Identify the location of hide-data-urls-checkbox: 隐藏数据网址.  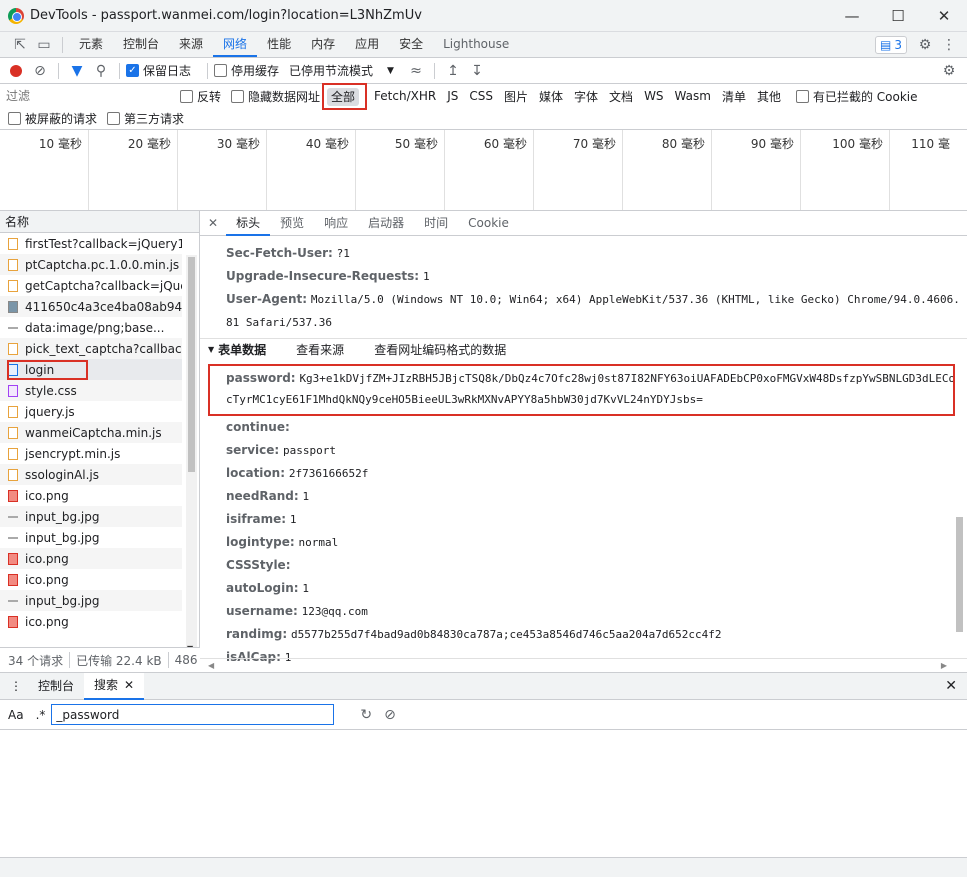
(275, 96).